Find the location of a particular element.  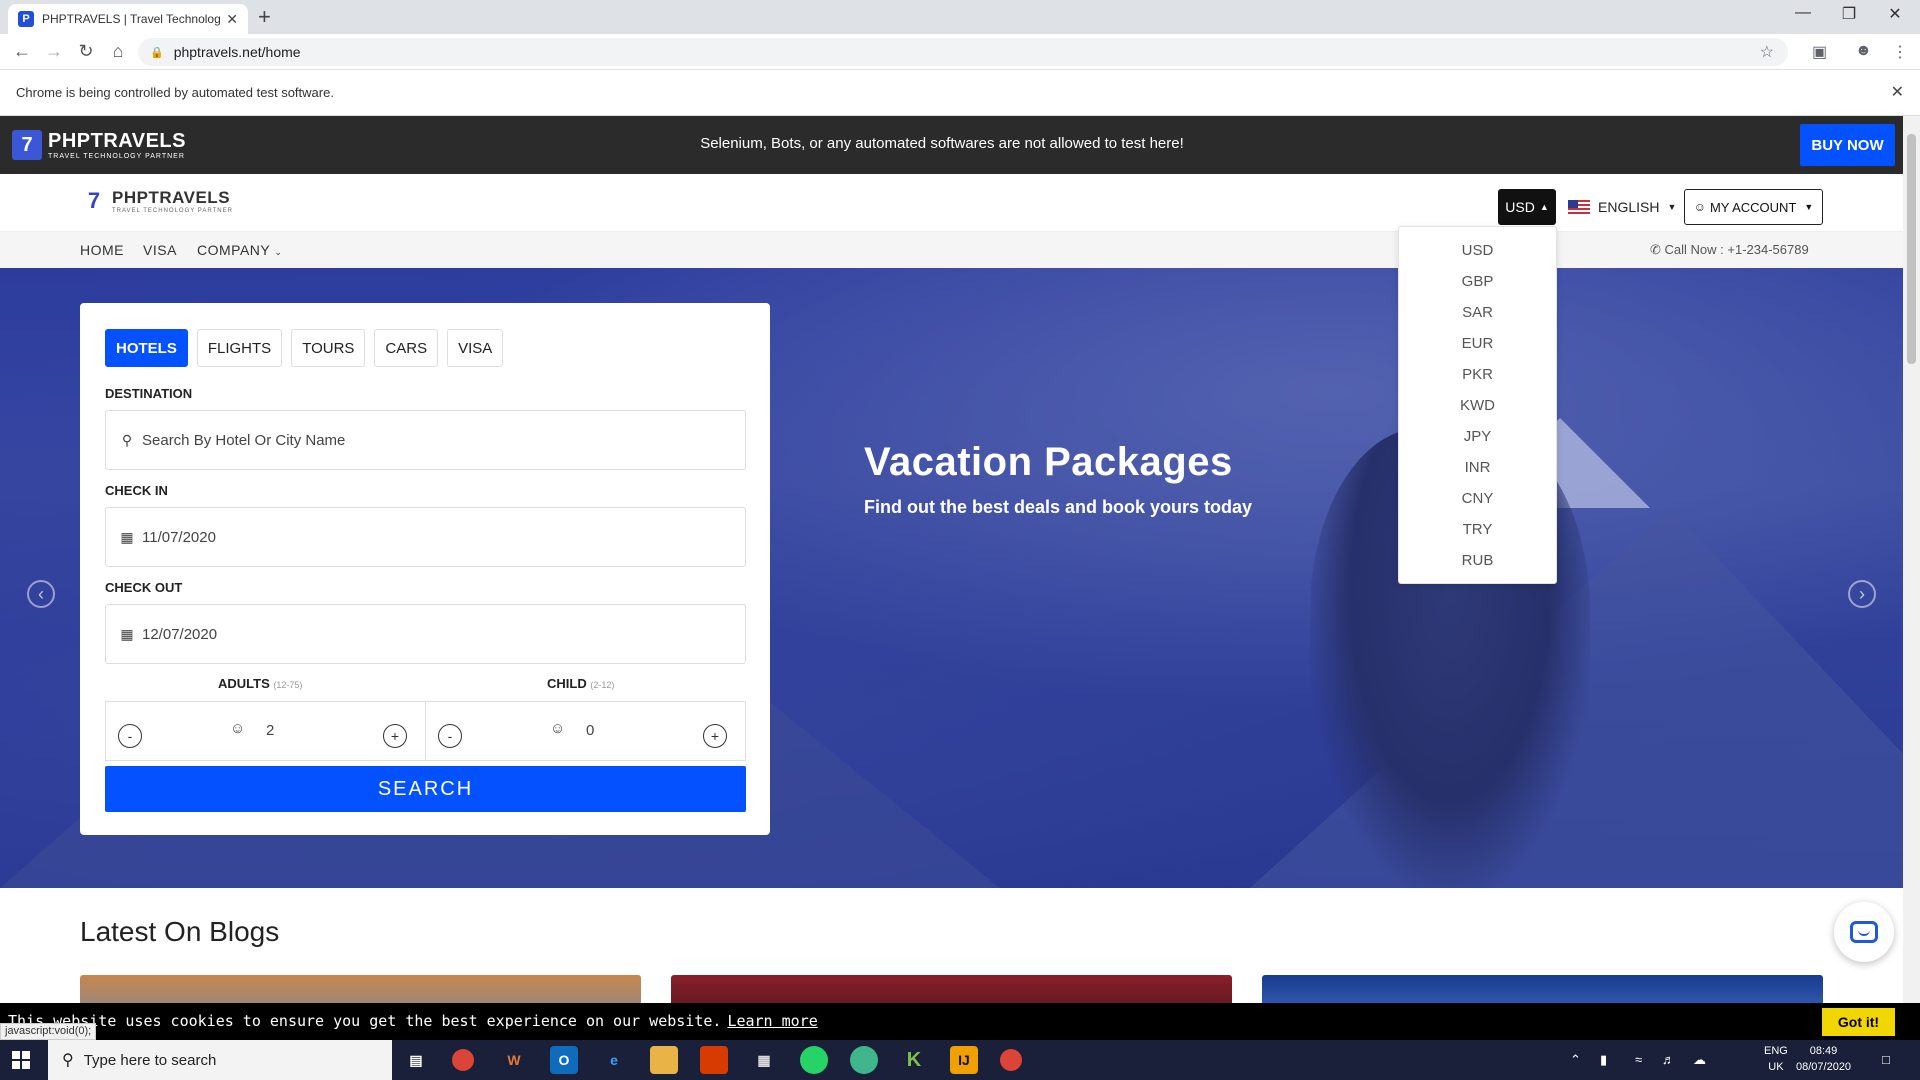

buy-now-button: BUY NOW is located at coordinates (1847, 145).